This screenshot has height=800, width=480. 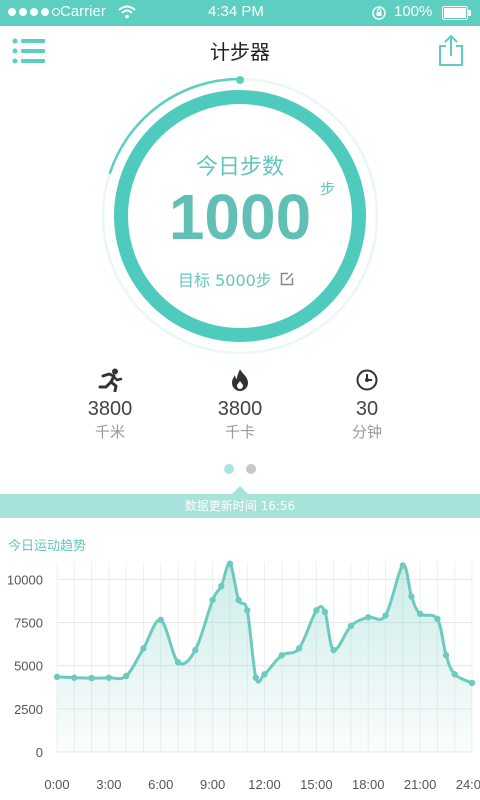 What do you see at coordinates (47, 546) in the screenshot?
I see `trend-title: 今日运动趋势` at bounding box center [47, 546].